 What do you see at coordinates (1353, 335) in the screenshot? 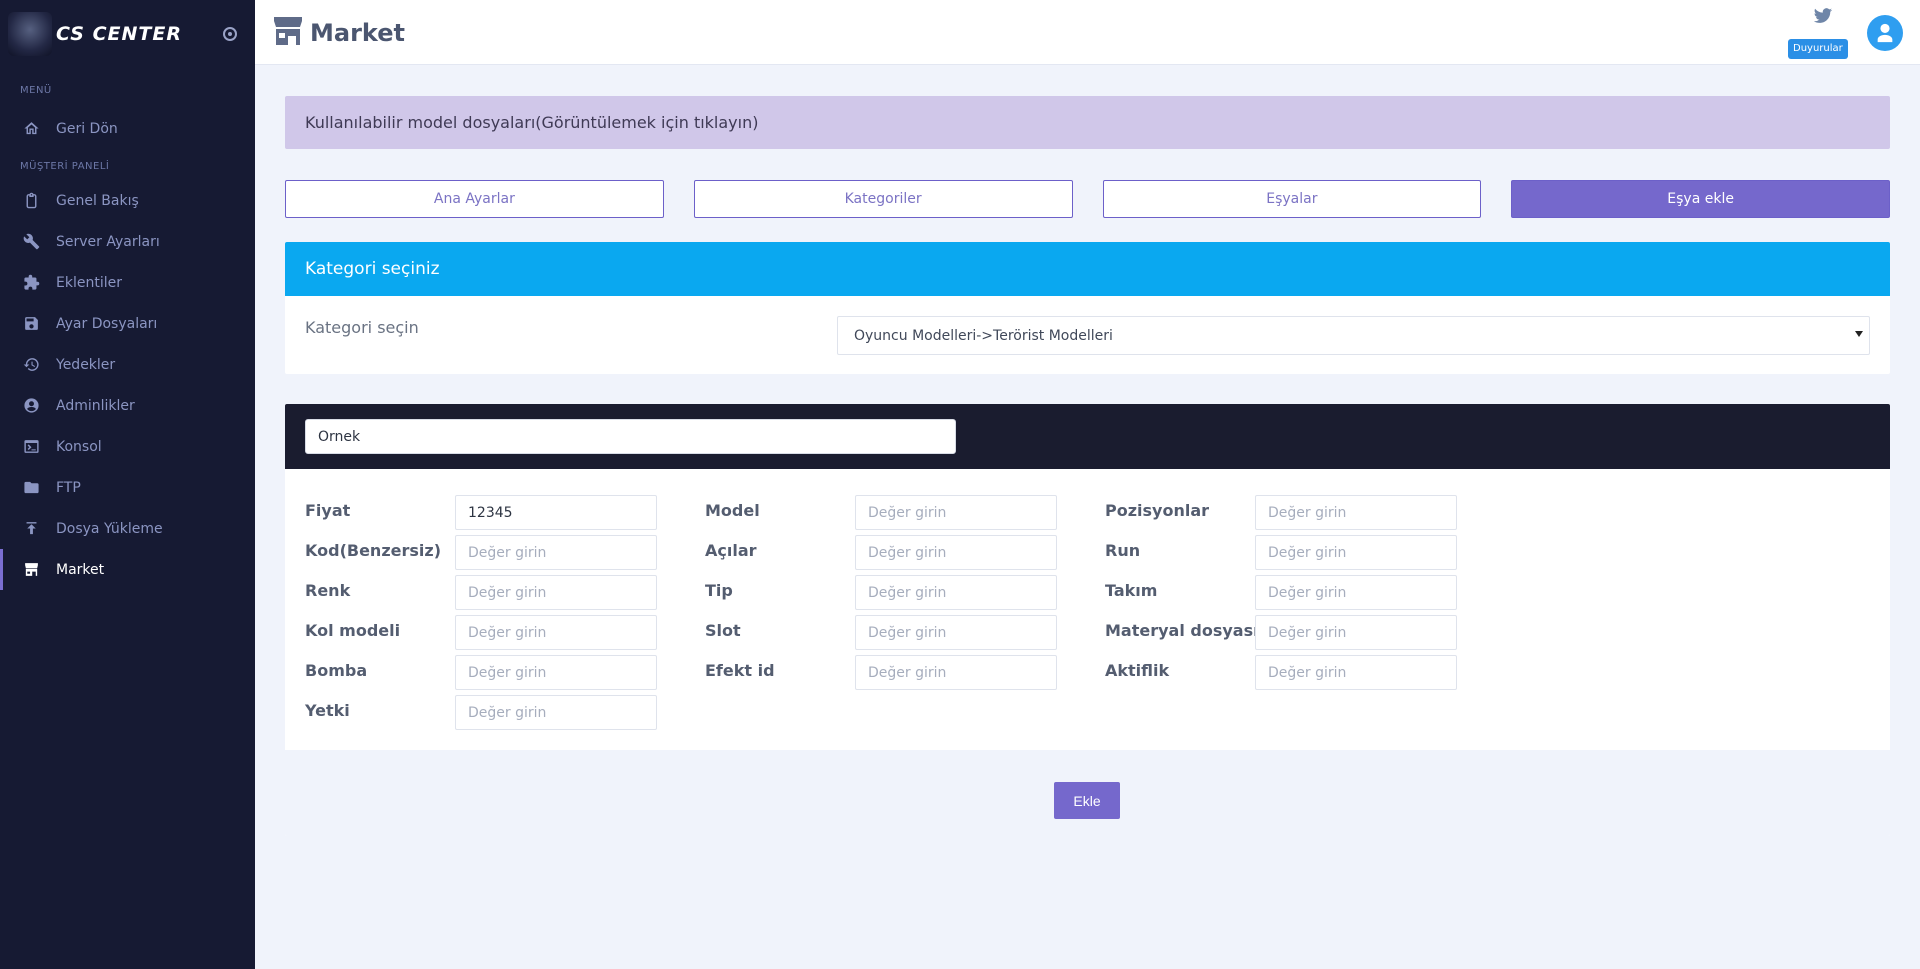
I see `category-select: Oyuncu Modelleri->Terörist Modelleri` at bounding box center [1353, 335].